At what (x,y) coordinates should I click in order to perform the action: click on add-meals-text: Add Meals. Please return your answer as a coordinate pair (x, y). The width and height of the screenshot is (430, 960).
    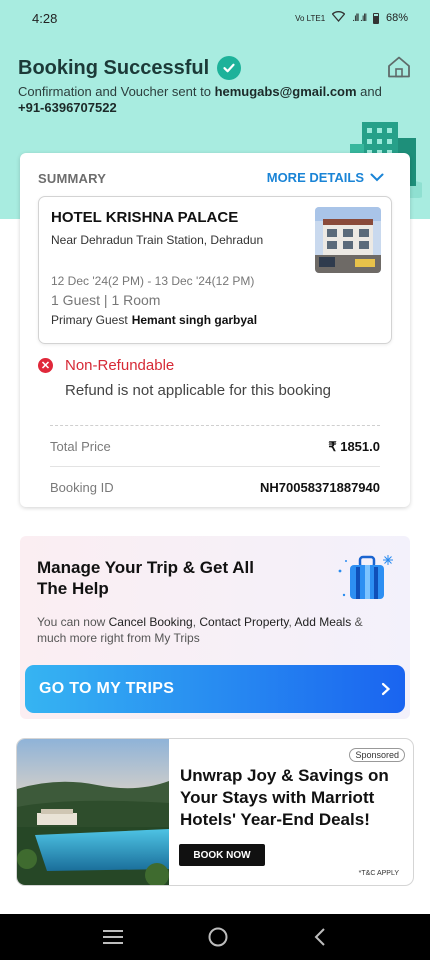
    Looking at the image, I should click on (323, 622).